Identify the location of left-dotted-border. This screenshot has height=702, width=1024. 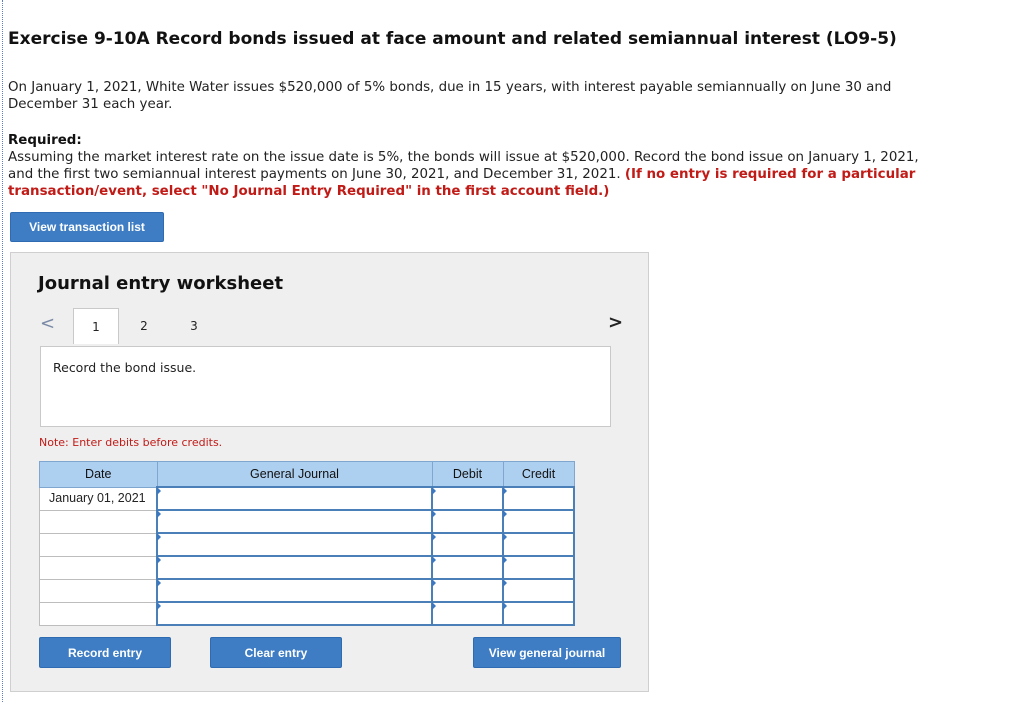
(2, 351).